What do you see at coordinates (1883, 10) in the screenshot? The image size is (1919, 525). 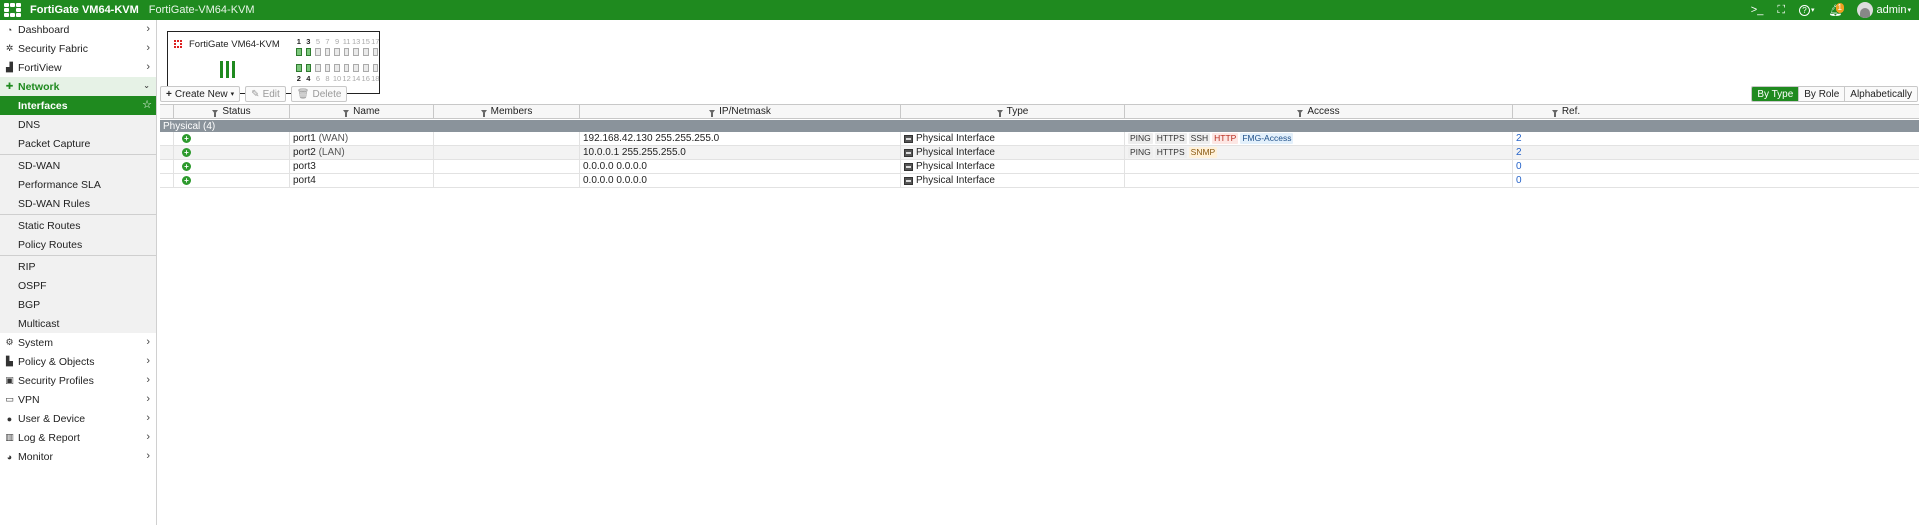 I see `user-menu: admin ▾` at bounding box center [1883, 10].